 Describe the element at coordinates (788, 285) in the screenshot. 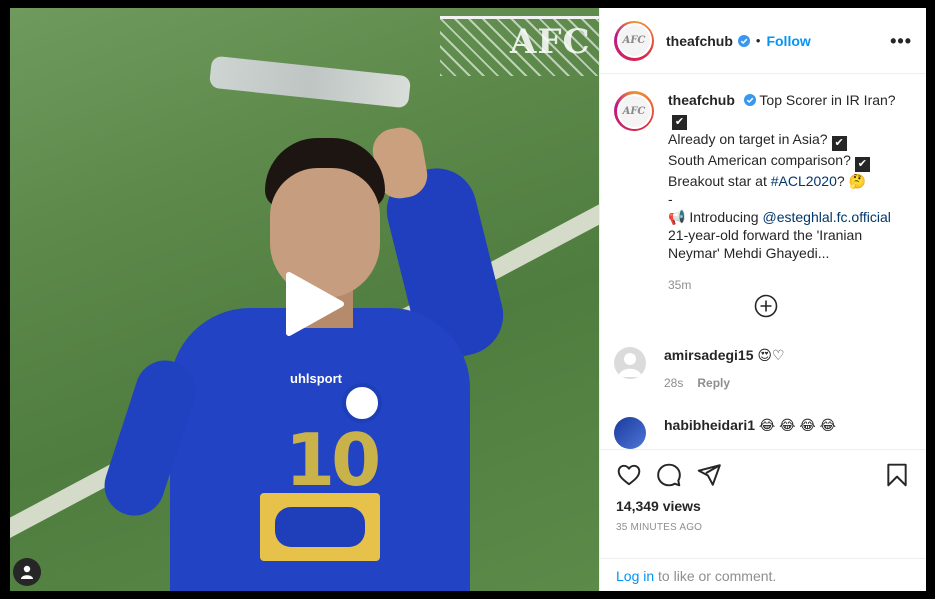

I see `caption-time: 35m` at that location.